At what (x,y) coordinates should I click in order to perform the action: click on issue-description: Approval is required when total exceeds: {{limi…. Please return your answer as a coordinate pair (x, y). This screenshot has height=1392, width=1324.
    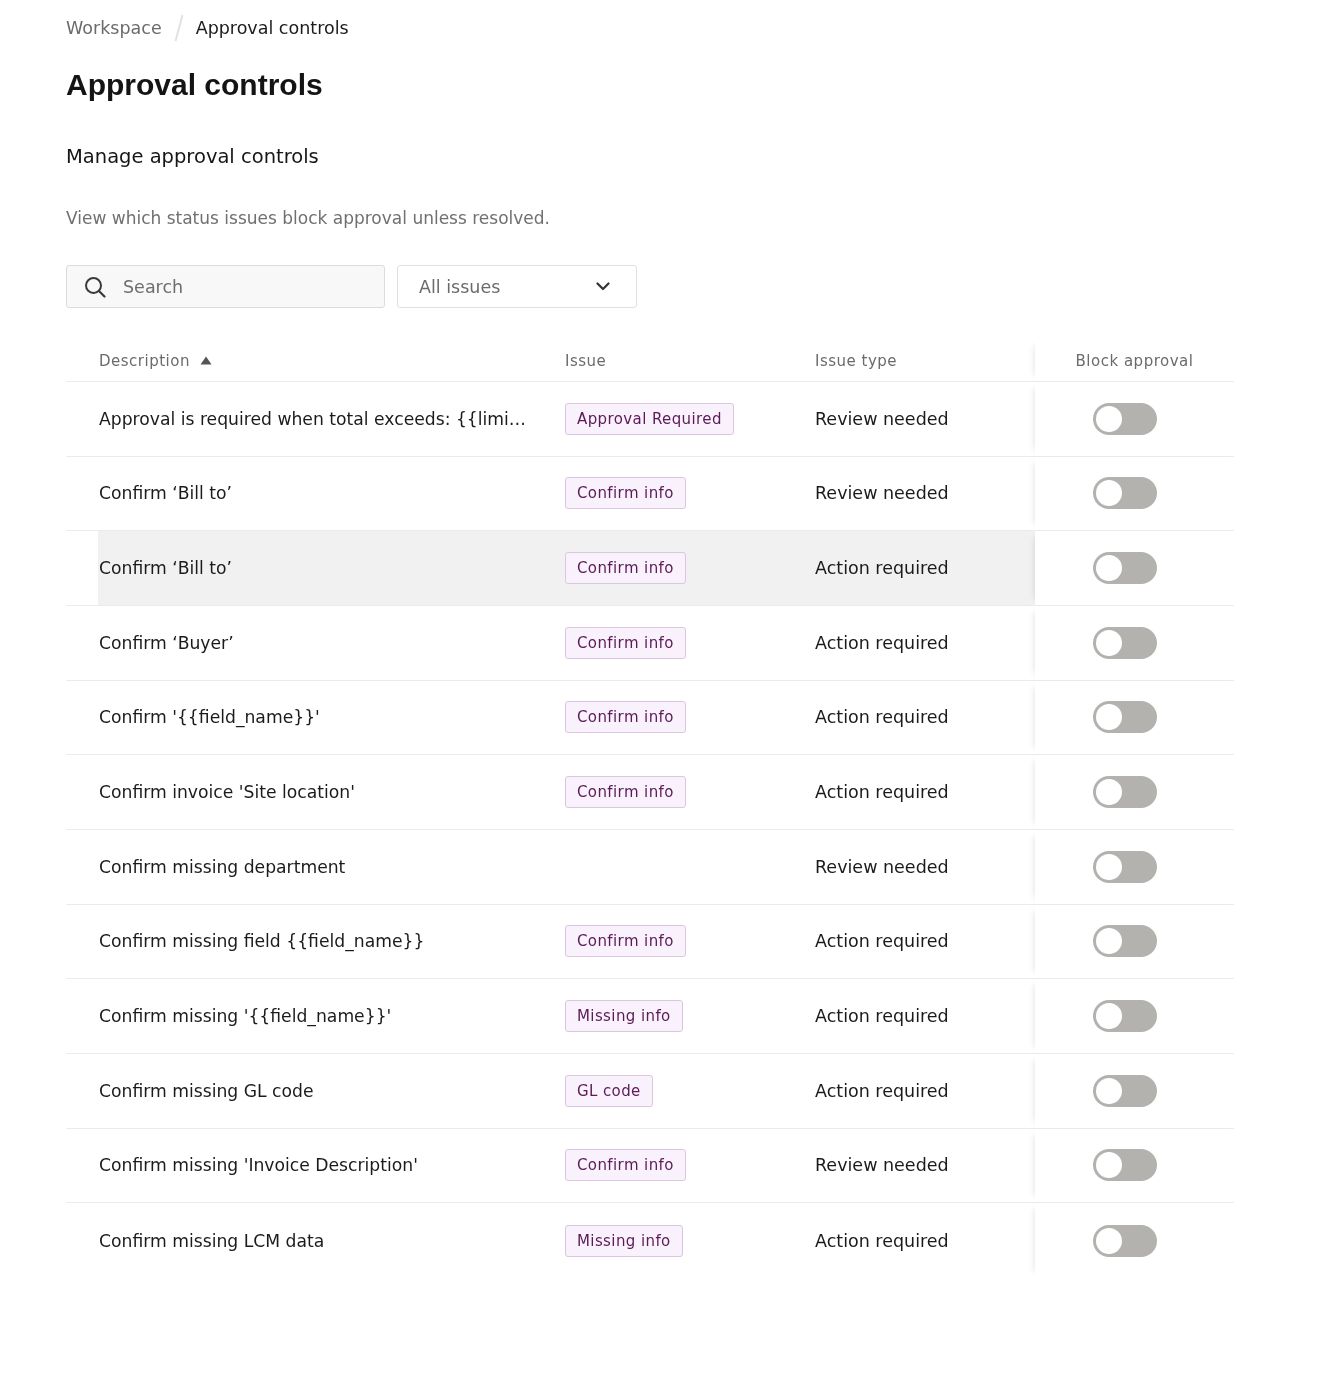
    Looking at the image, I should click on (313, 418).